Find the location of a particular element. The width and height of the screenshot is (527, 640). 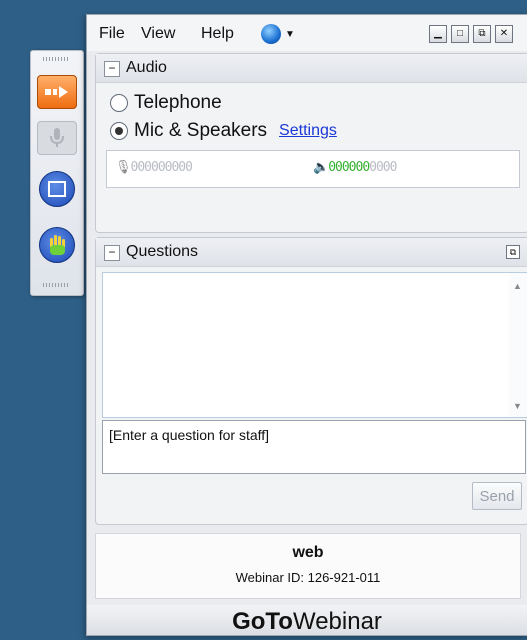

telephone-radio is located at coordinates (119, 103).